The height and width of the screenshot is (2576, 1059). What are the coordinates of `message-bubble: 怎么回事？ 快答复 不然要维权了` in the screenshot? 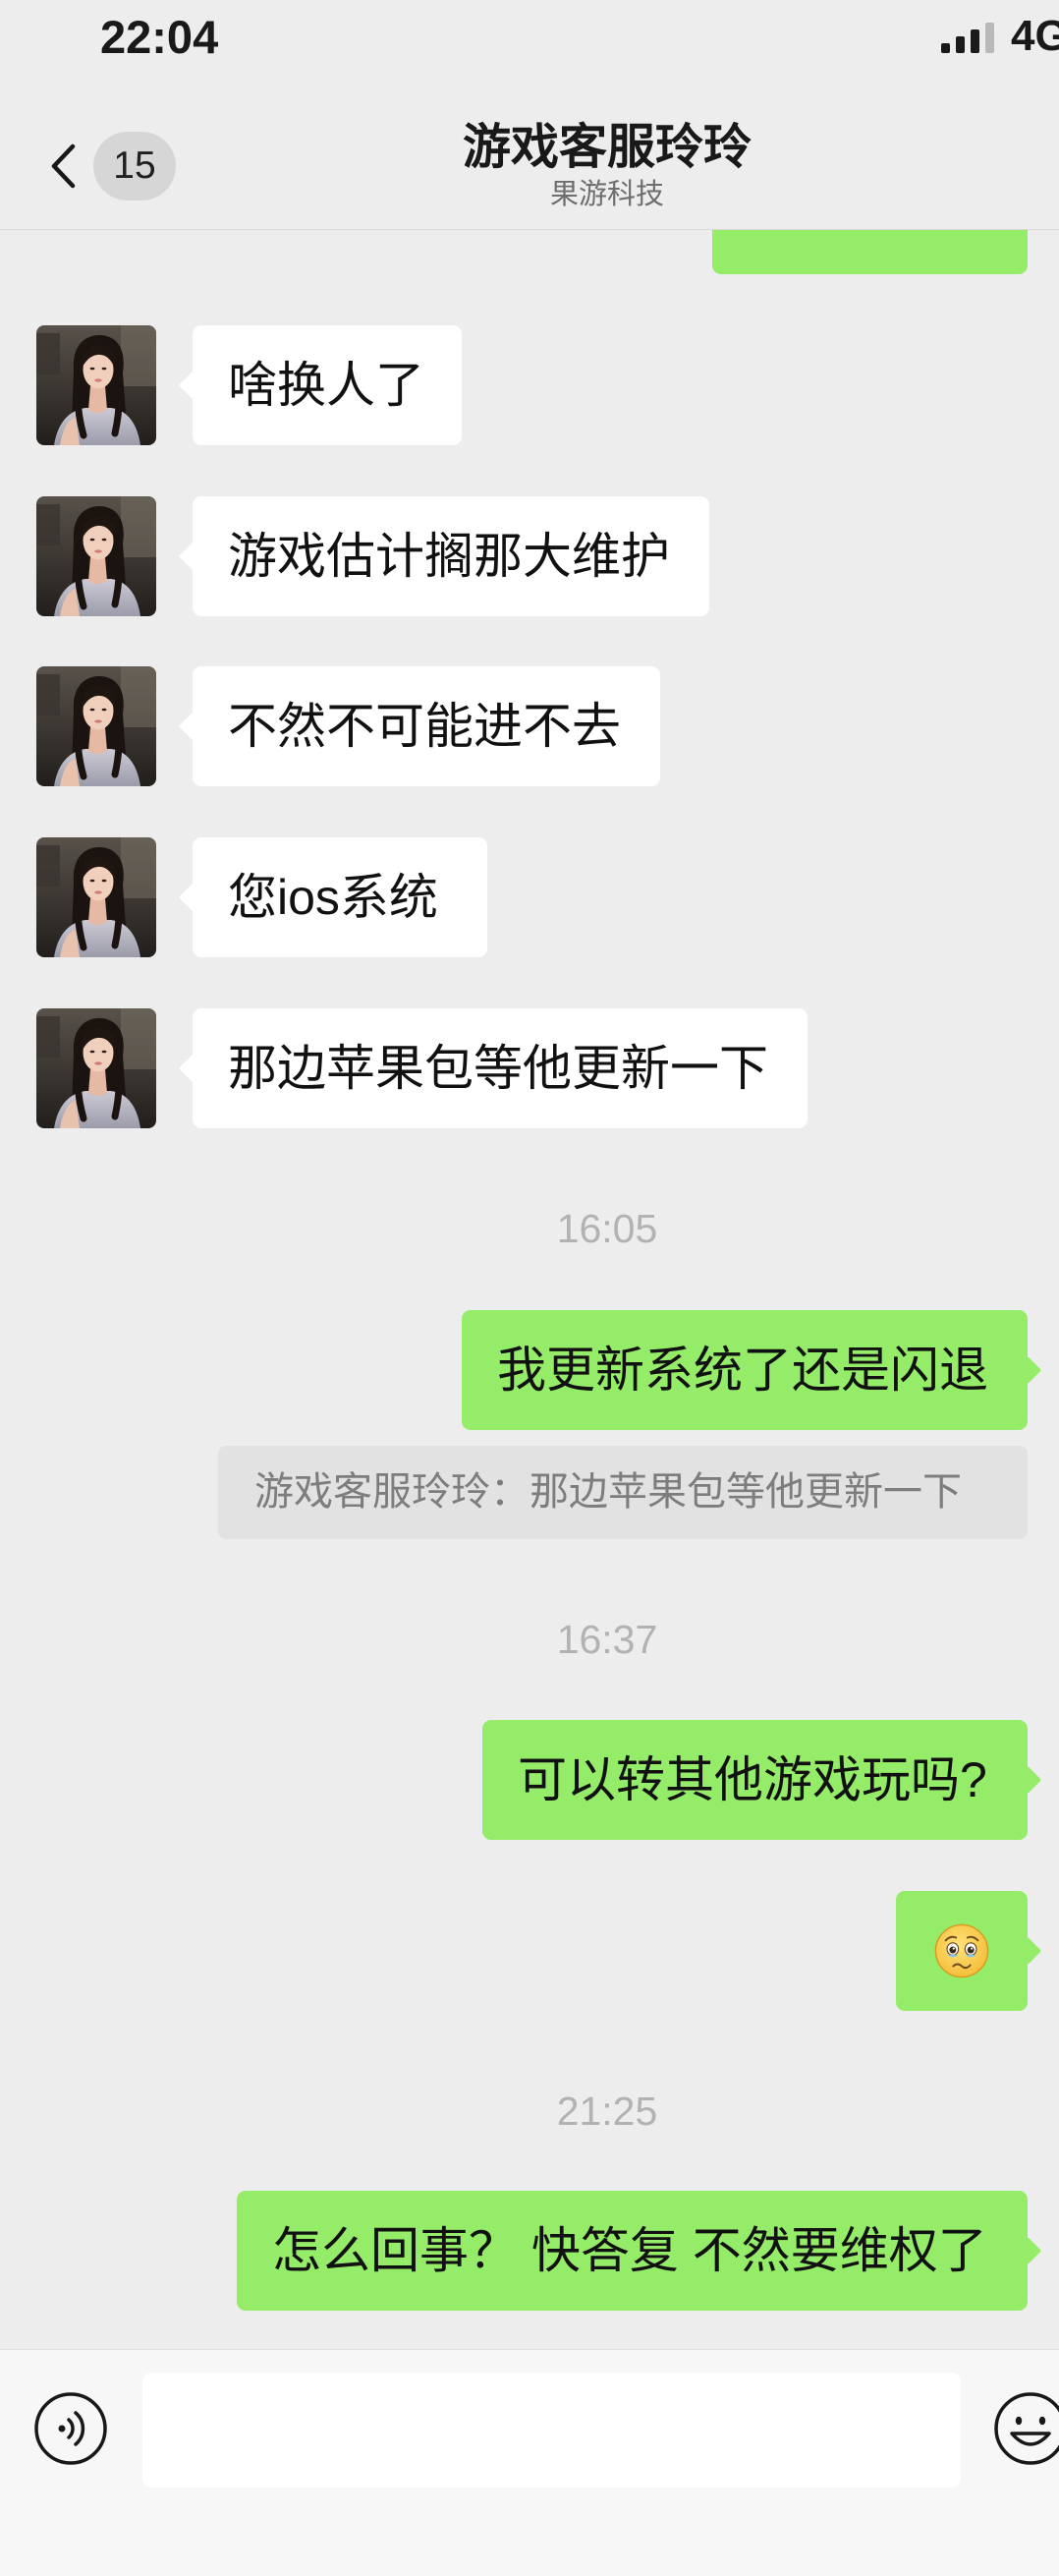 It's located at (639, 2251).